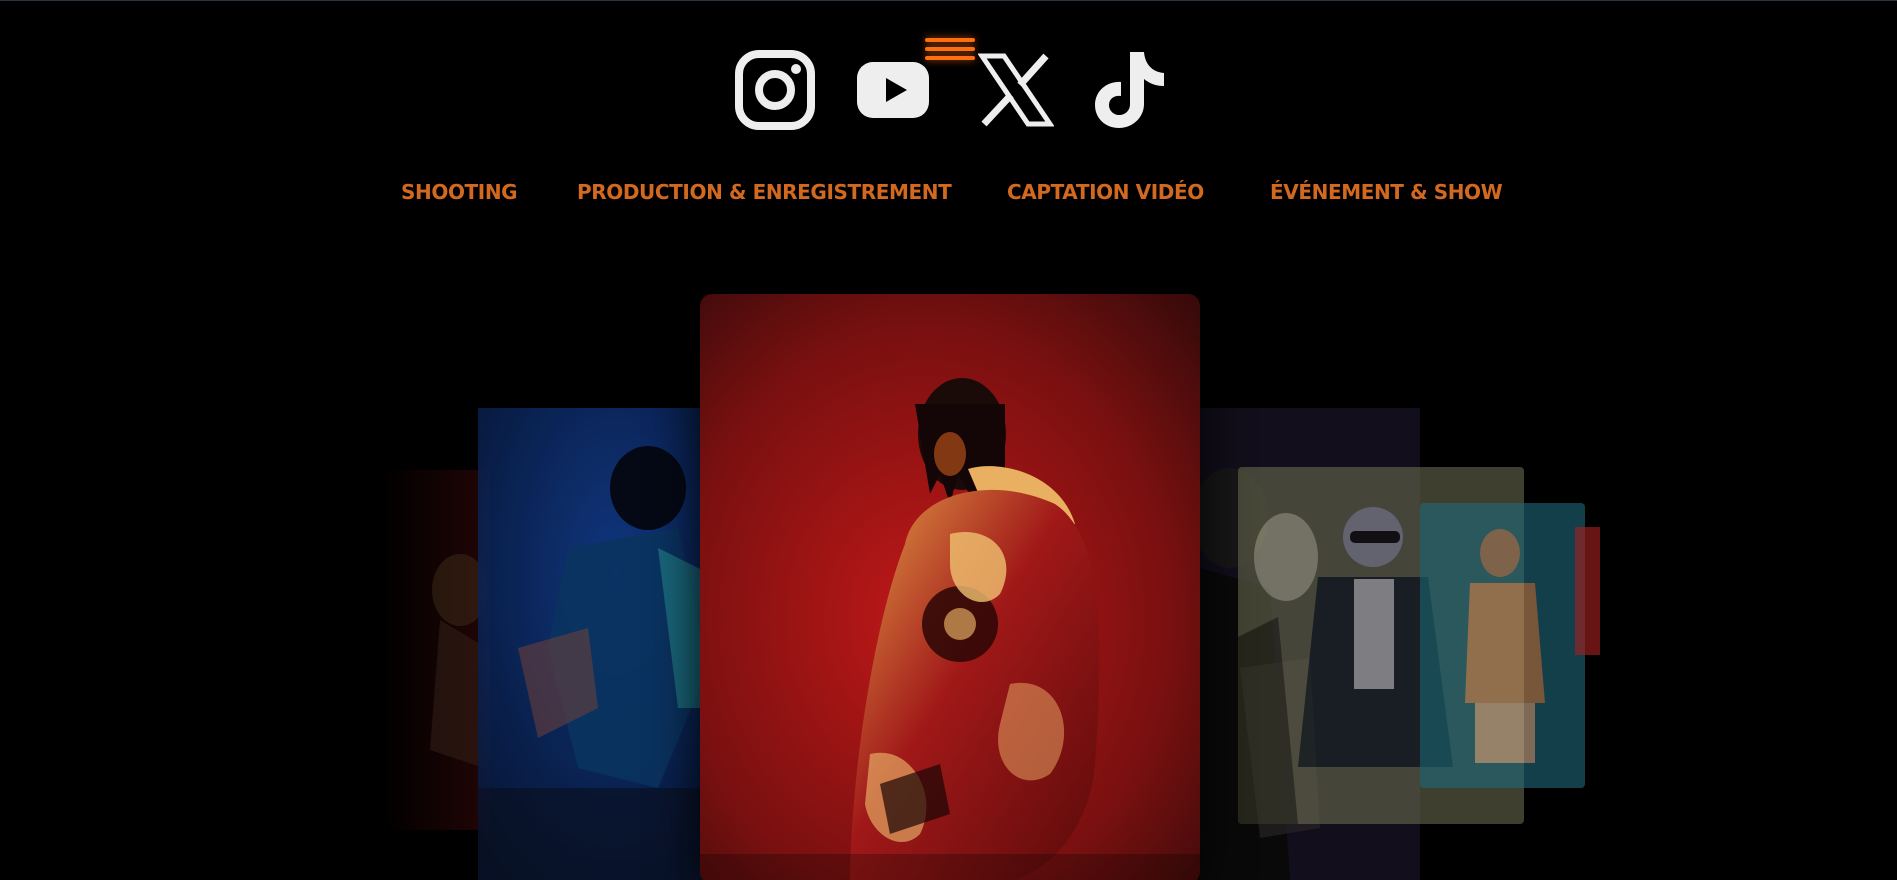 The height and width of the screenshot is (880, 1897). I want to click on photo-red-far-left, so click(435, 650).